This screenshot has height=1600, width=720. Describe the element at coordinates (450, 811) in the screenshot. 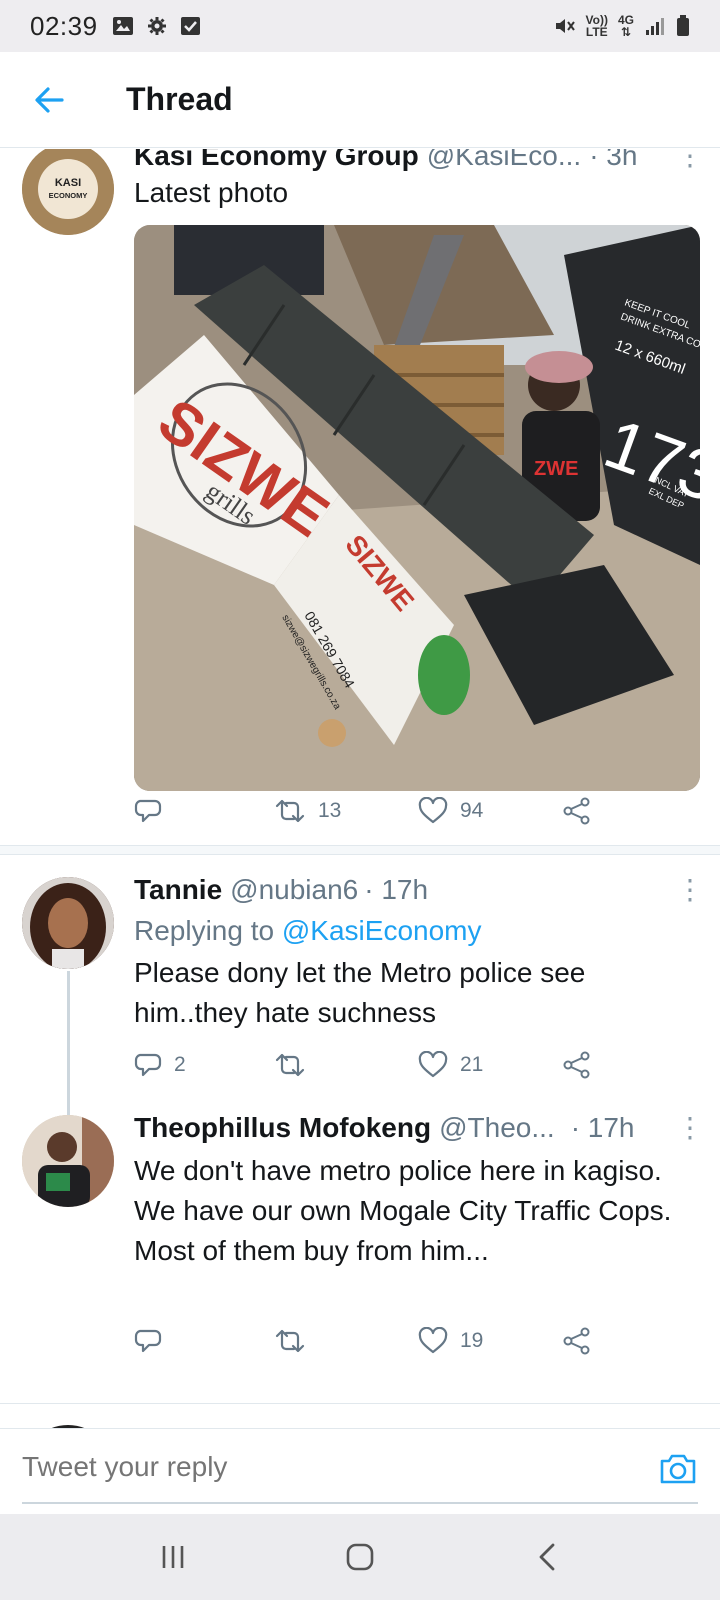

I see `like-button: 94` at that location.